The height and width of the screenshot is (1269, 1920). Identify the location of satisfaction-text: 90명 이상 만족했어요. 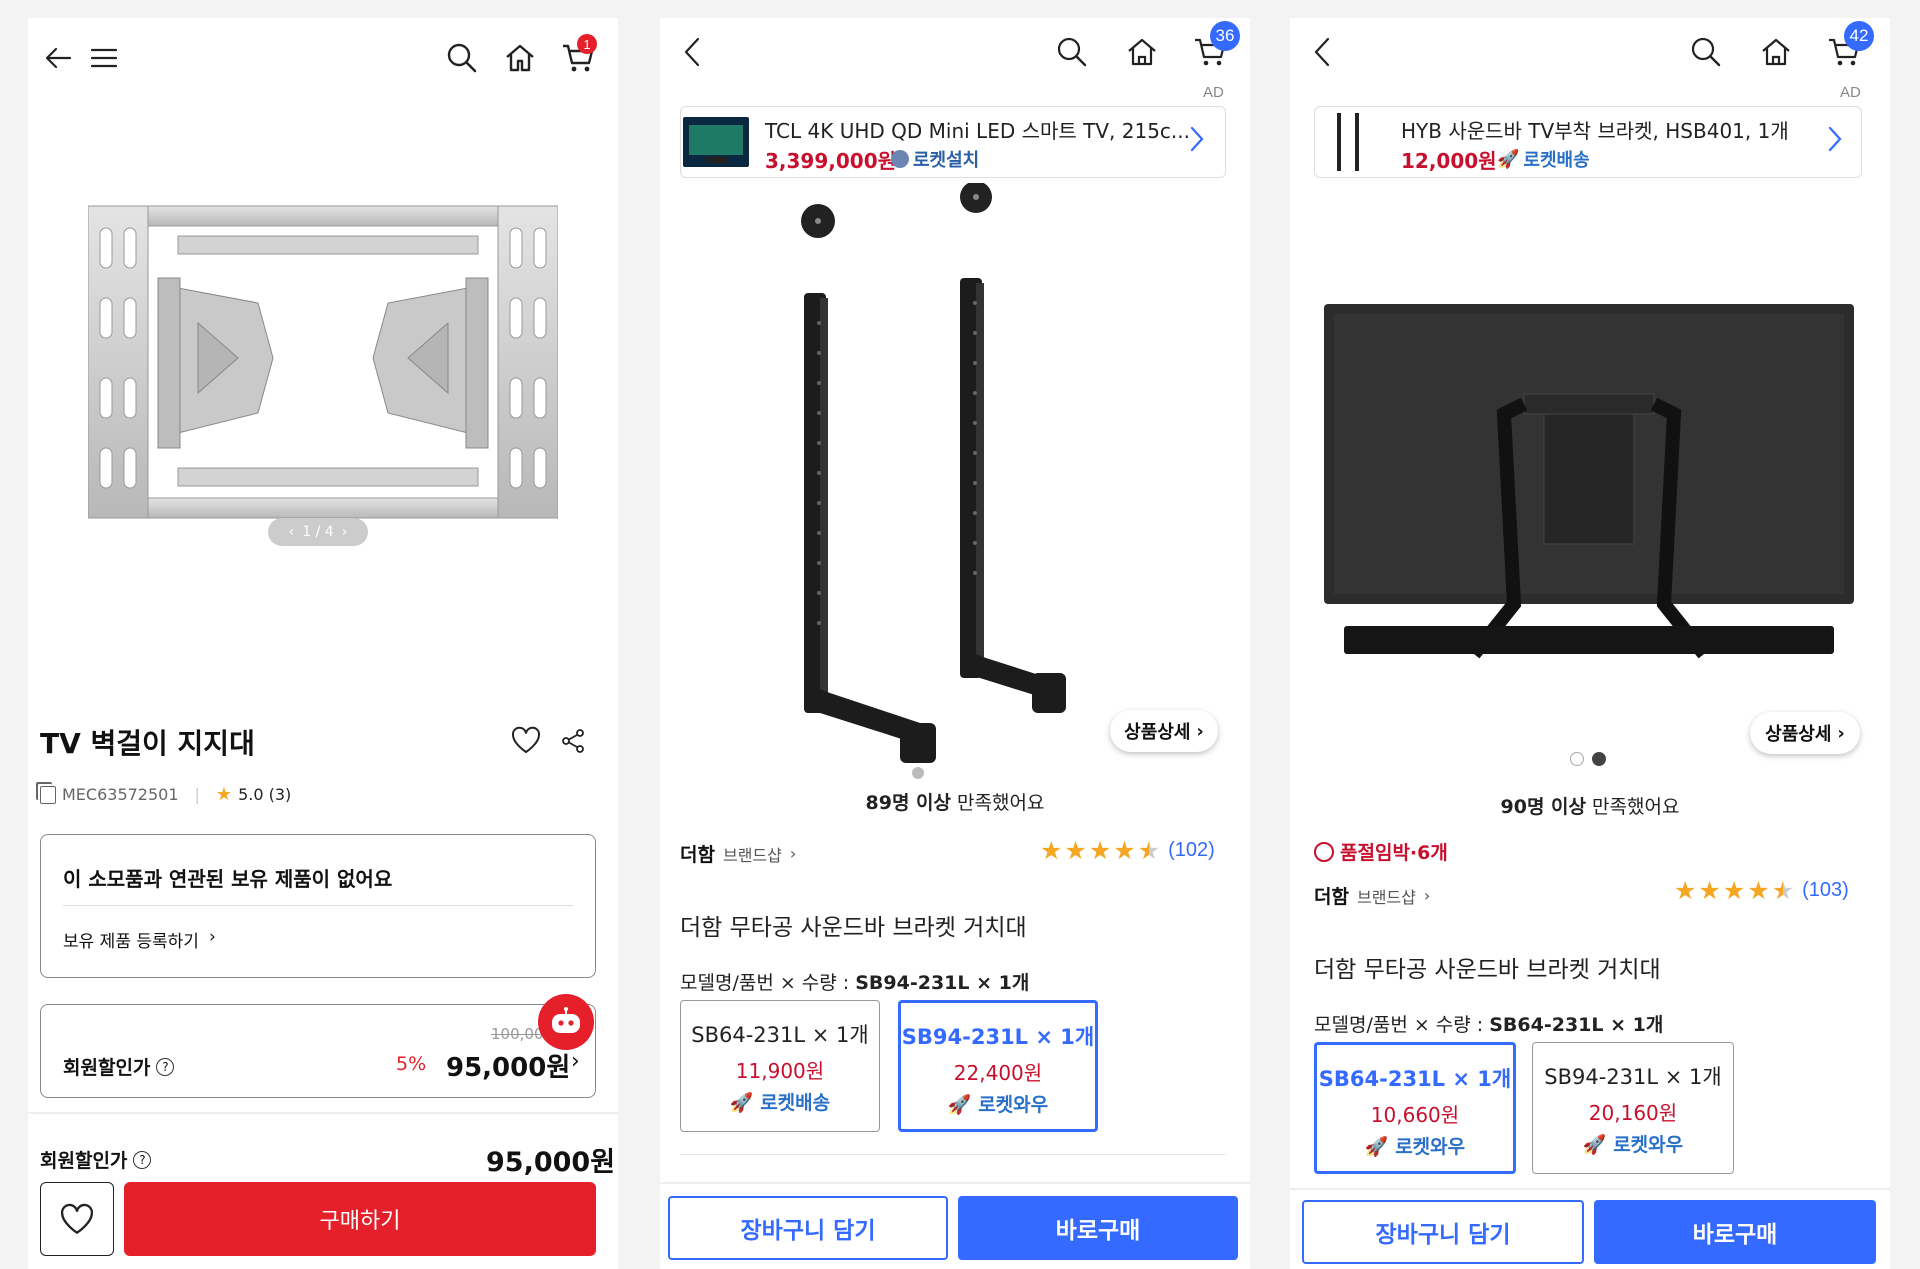
(1590, 805).